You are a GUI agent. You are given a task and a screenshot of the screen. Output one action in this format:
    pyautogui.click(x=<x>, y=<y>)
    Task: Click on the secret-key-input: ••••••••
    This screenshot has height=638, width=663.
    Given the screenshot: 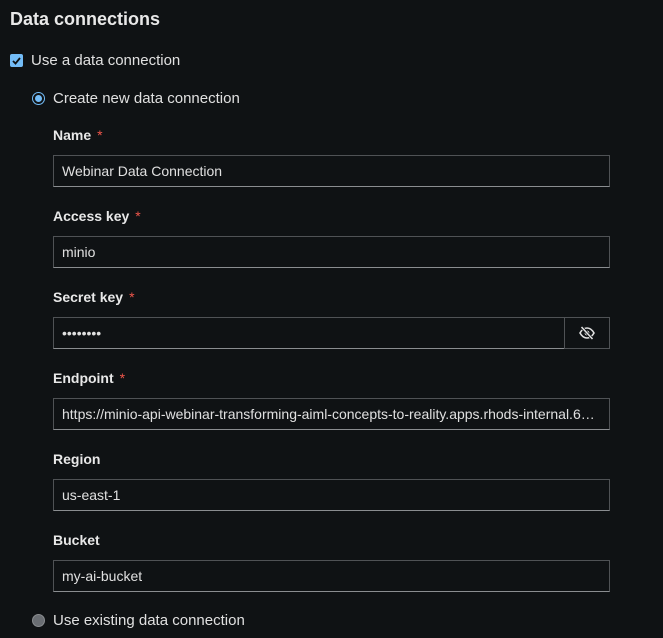 What is the action you would take?
    pyautogui.click(x=309, y=333)
    